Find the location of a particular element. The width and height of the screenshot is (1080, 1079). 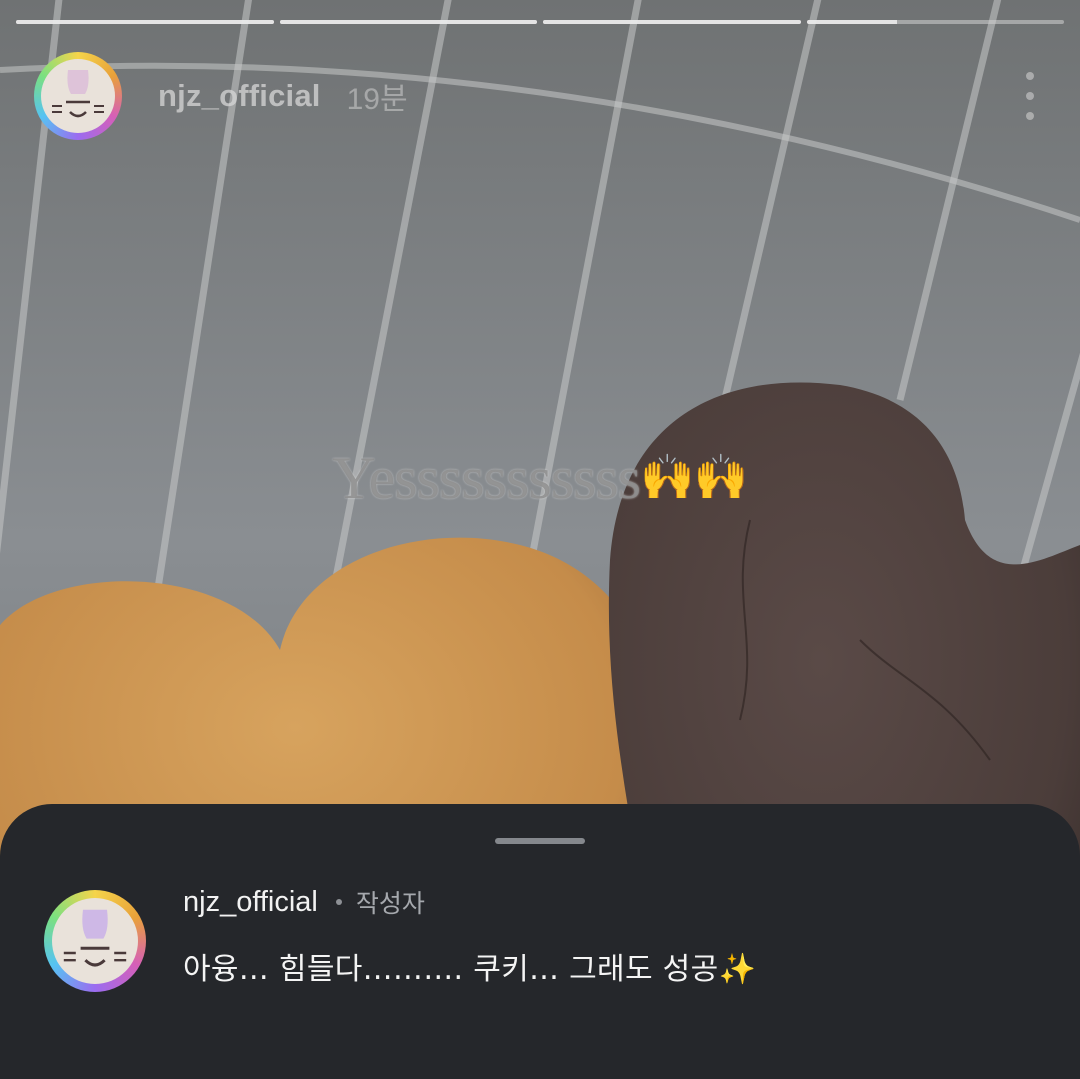

comment-username: njz_official is located at coordinates (250, 902).